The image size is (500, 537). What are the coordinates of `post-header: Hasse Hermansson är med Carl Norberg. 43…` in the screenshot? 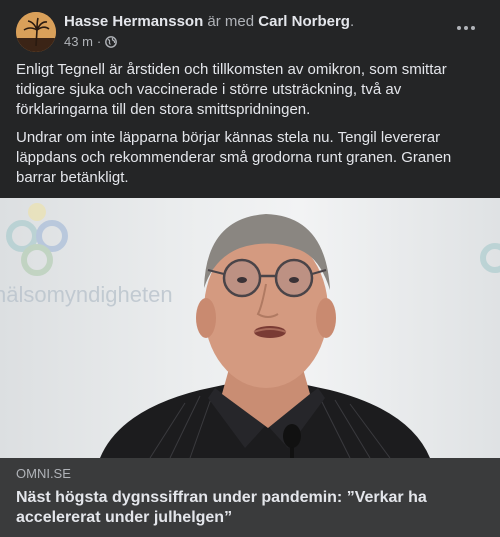 It's located at (250, 28).